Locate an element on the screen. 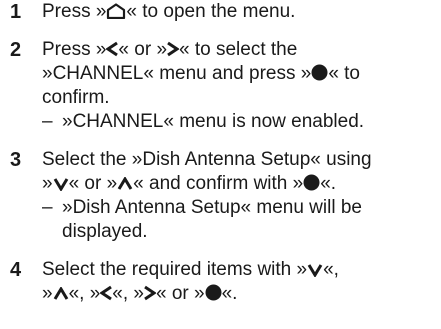  step-number: 3 is located at coordinates (16, 160).